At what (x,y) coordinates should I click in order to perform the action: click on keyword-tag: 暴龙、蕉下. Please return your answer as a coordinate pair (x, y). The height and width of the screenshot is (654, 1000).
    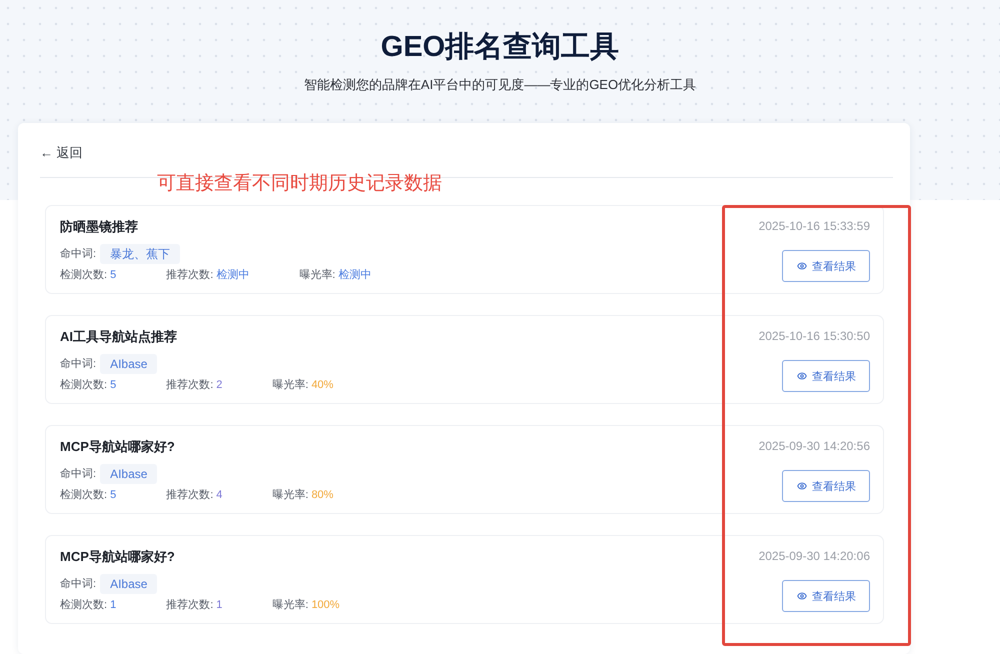
    Looking at the image, I should click on (140, 254).